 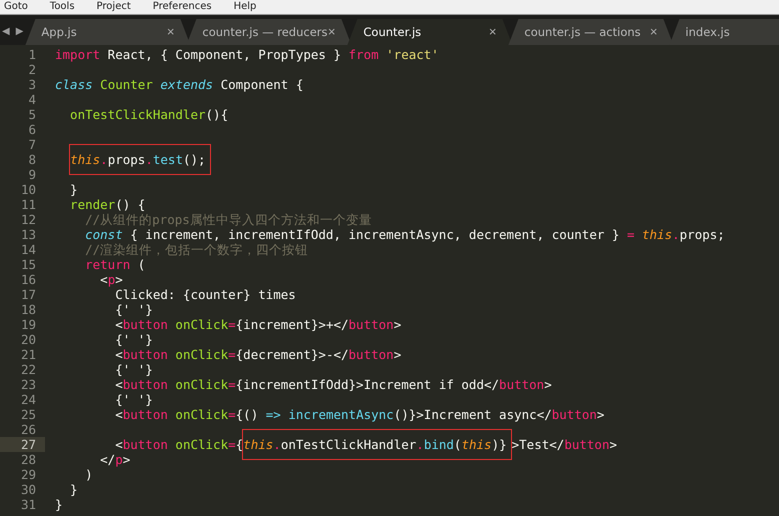 I want to click on line-number: 26, so click(x=28, y=429).